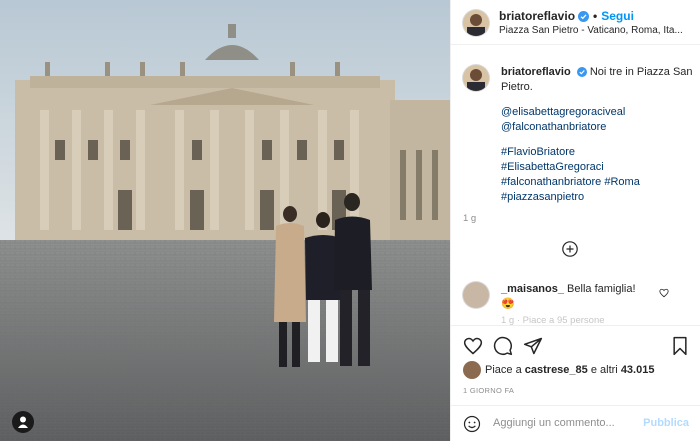 The width and height of the screenshot is (700, 442). I want to click on add-comment-bar: Aggiungi un commento... Pubblica, so click(575, 423).